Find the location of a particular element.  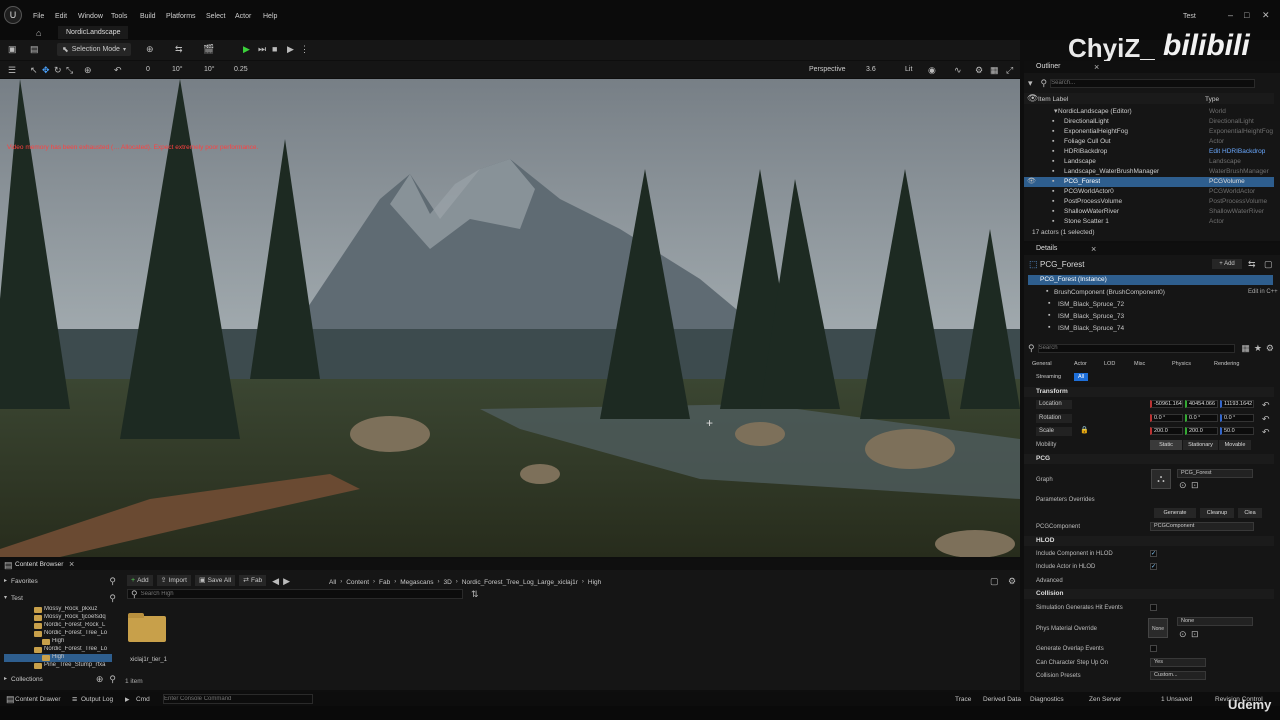

menu-edit: Edit is located at coordinates (61, 16).